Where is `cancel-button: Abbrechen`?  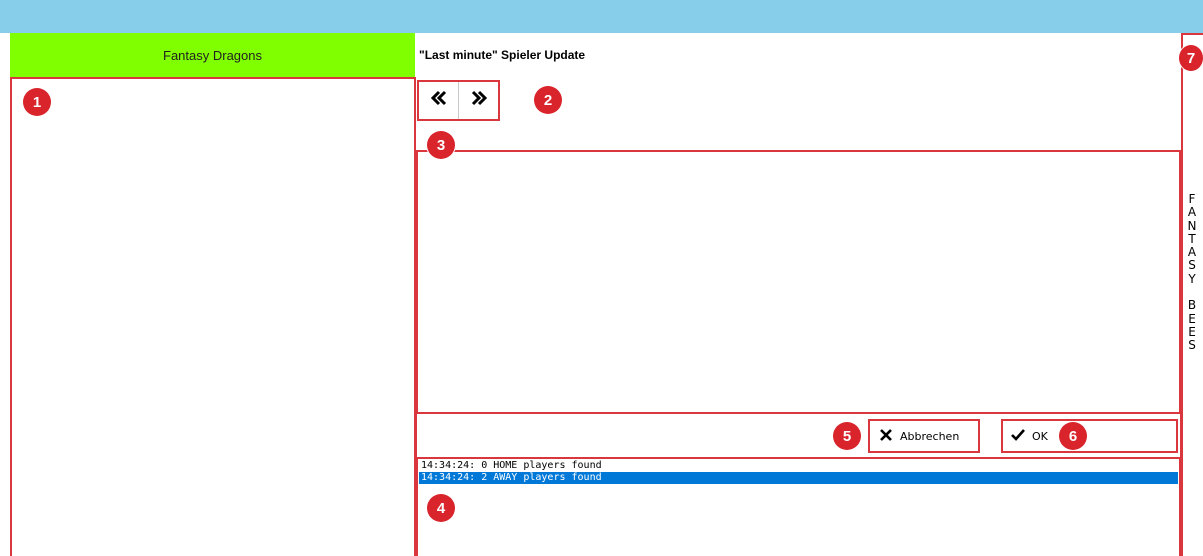
cancel-button: Abbrechen is located at coordinates (924, 436).